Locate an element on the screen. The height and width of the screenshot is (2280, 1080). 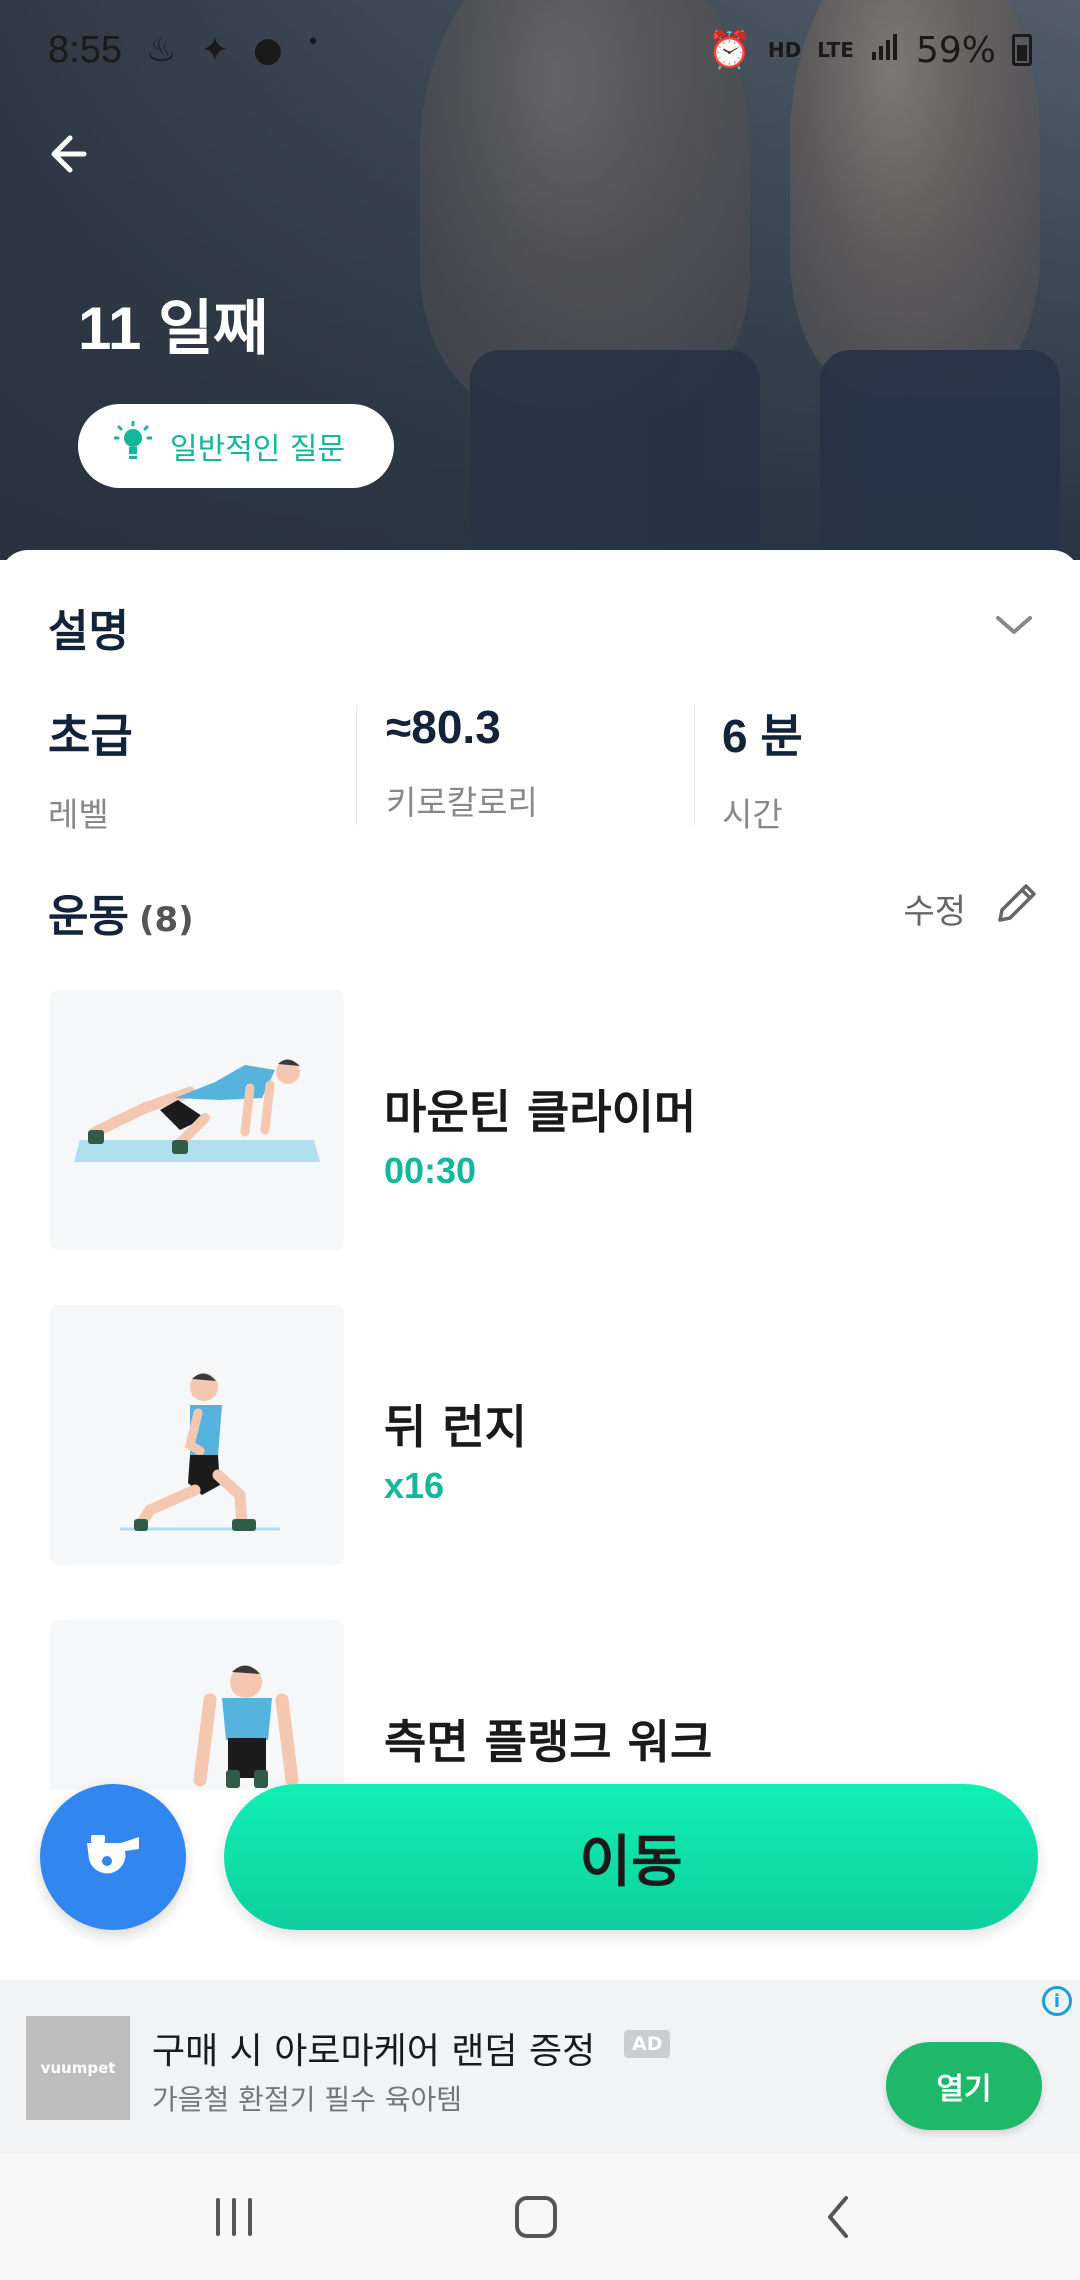
exercise-name: 마운틴 클라이머 is located at coordinates (540, 1112).